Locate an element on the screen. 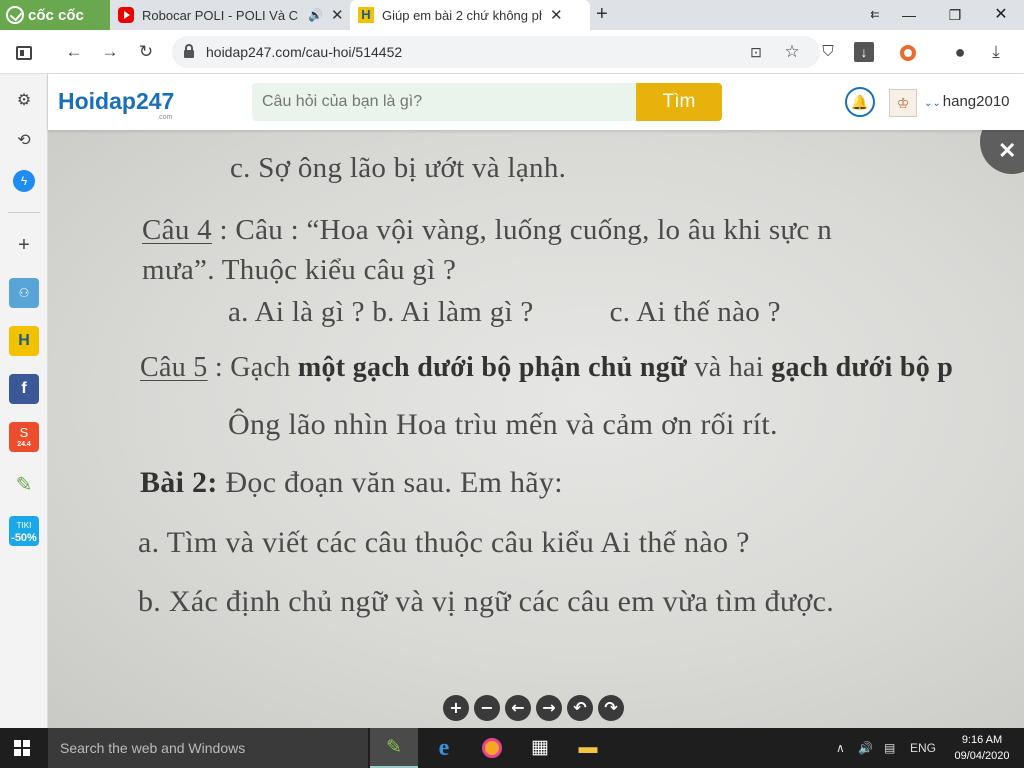 This screenshot has height=768, width=1024. url-text: hoidap247.com/cau-hoi/514452 is located at coordinates (304, 52).